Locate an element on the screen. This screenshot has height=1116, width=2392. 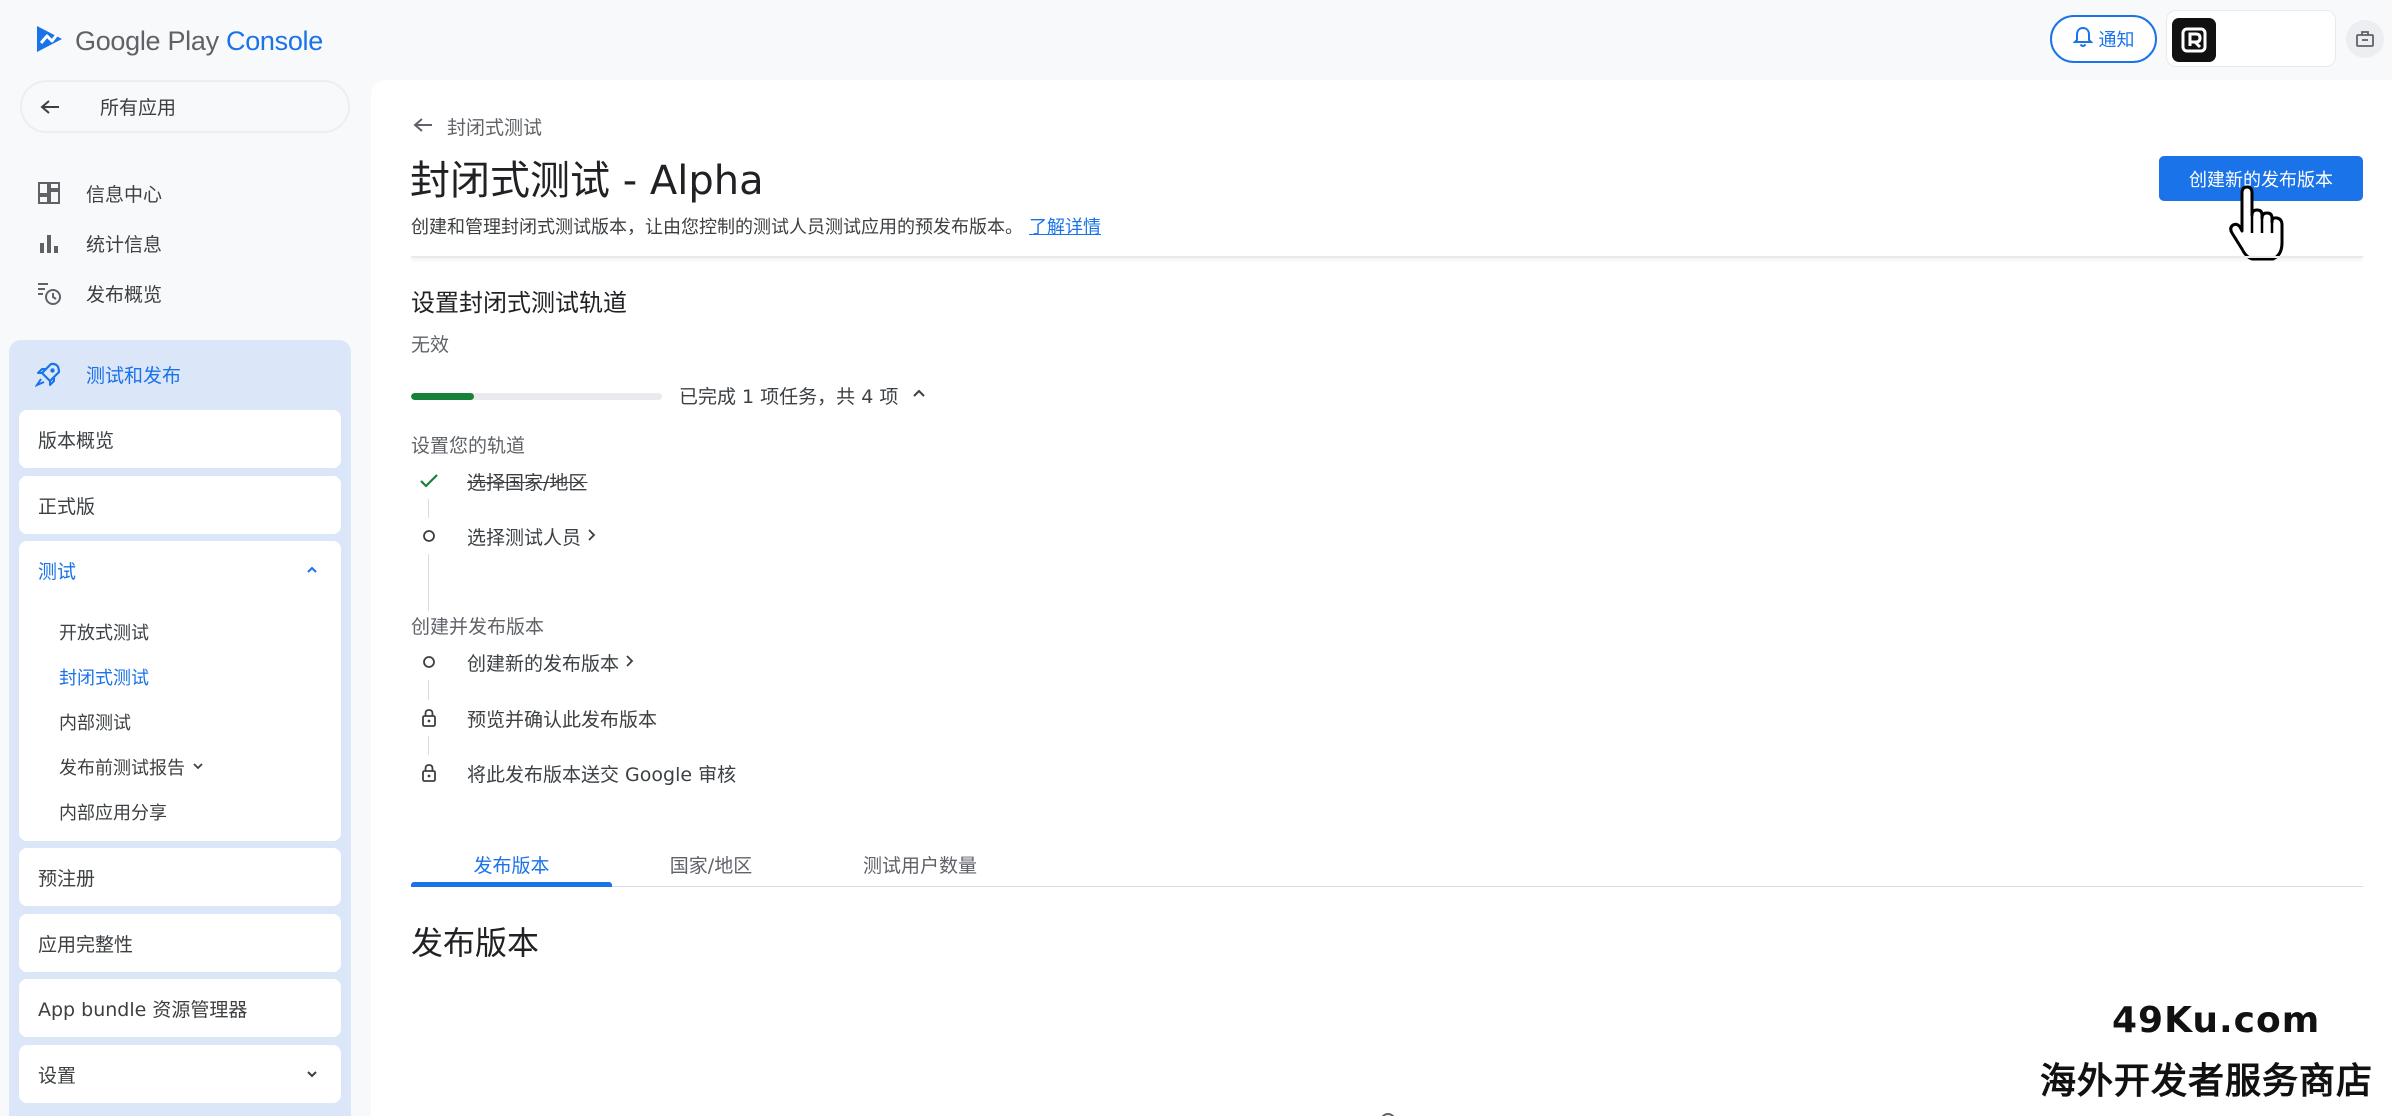
card-label: 设置 is located at coordinates (57, 1075).